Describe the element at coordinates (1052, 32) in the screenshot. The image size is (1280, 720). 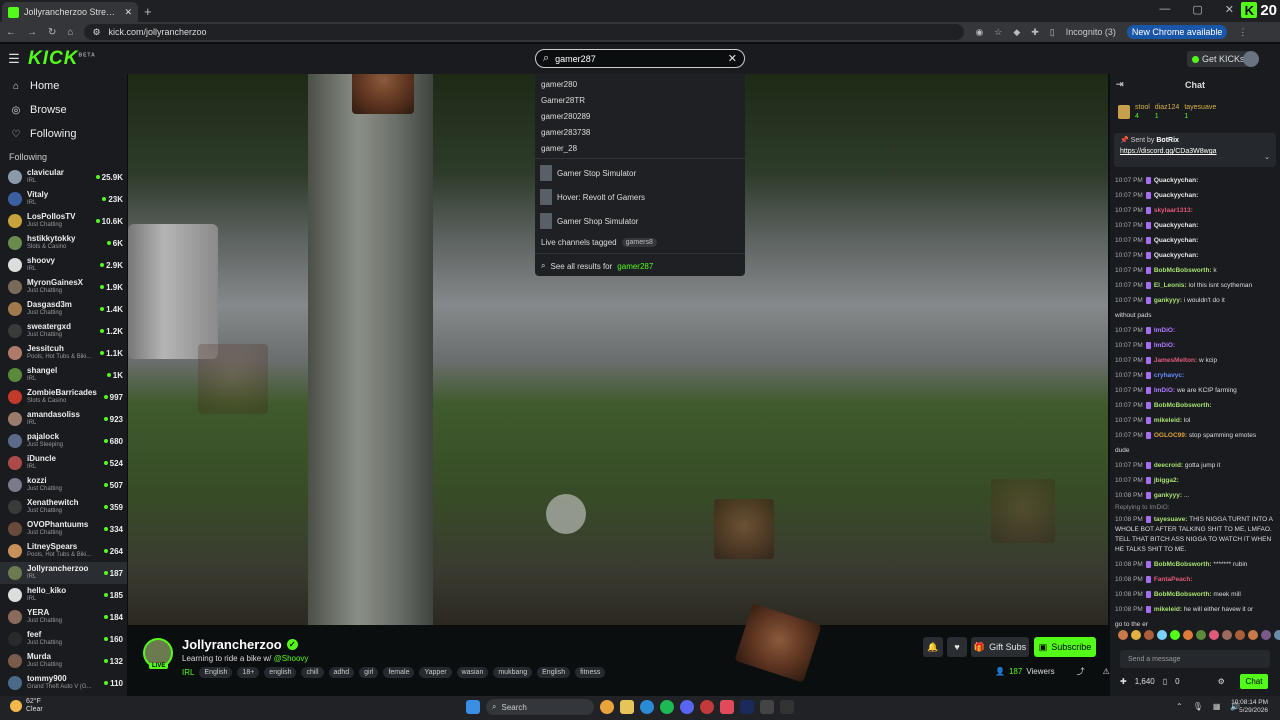
I see `sidepanel-icon: ▯` at that location.